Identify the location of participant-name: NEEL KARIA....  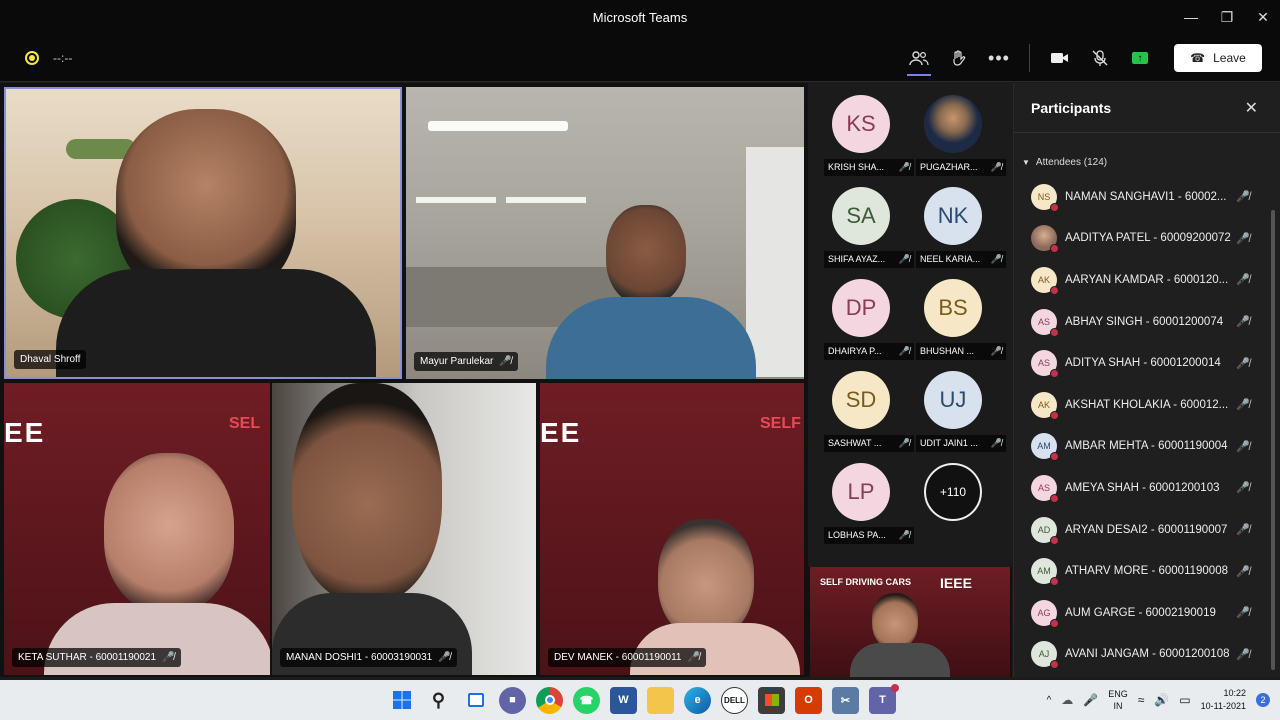
(950, 259).